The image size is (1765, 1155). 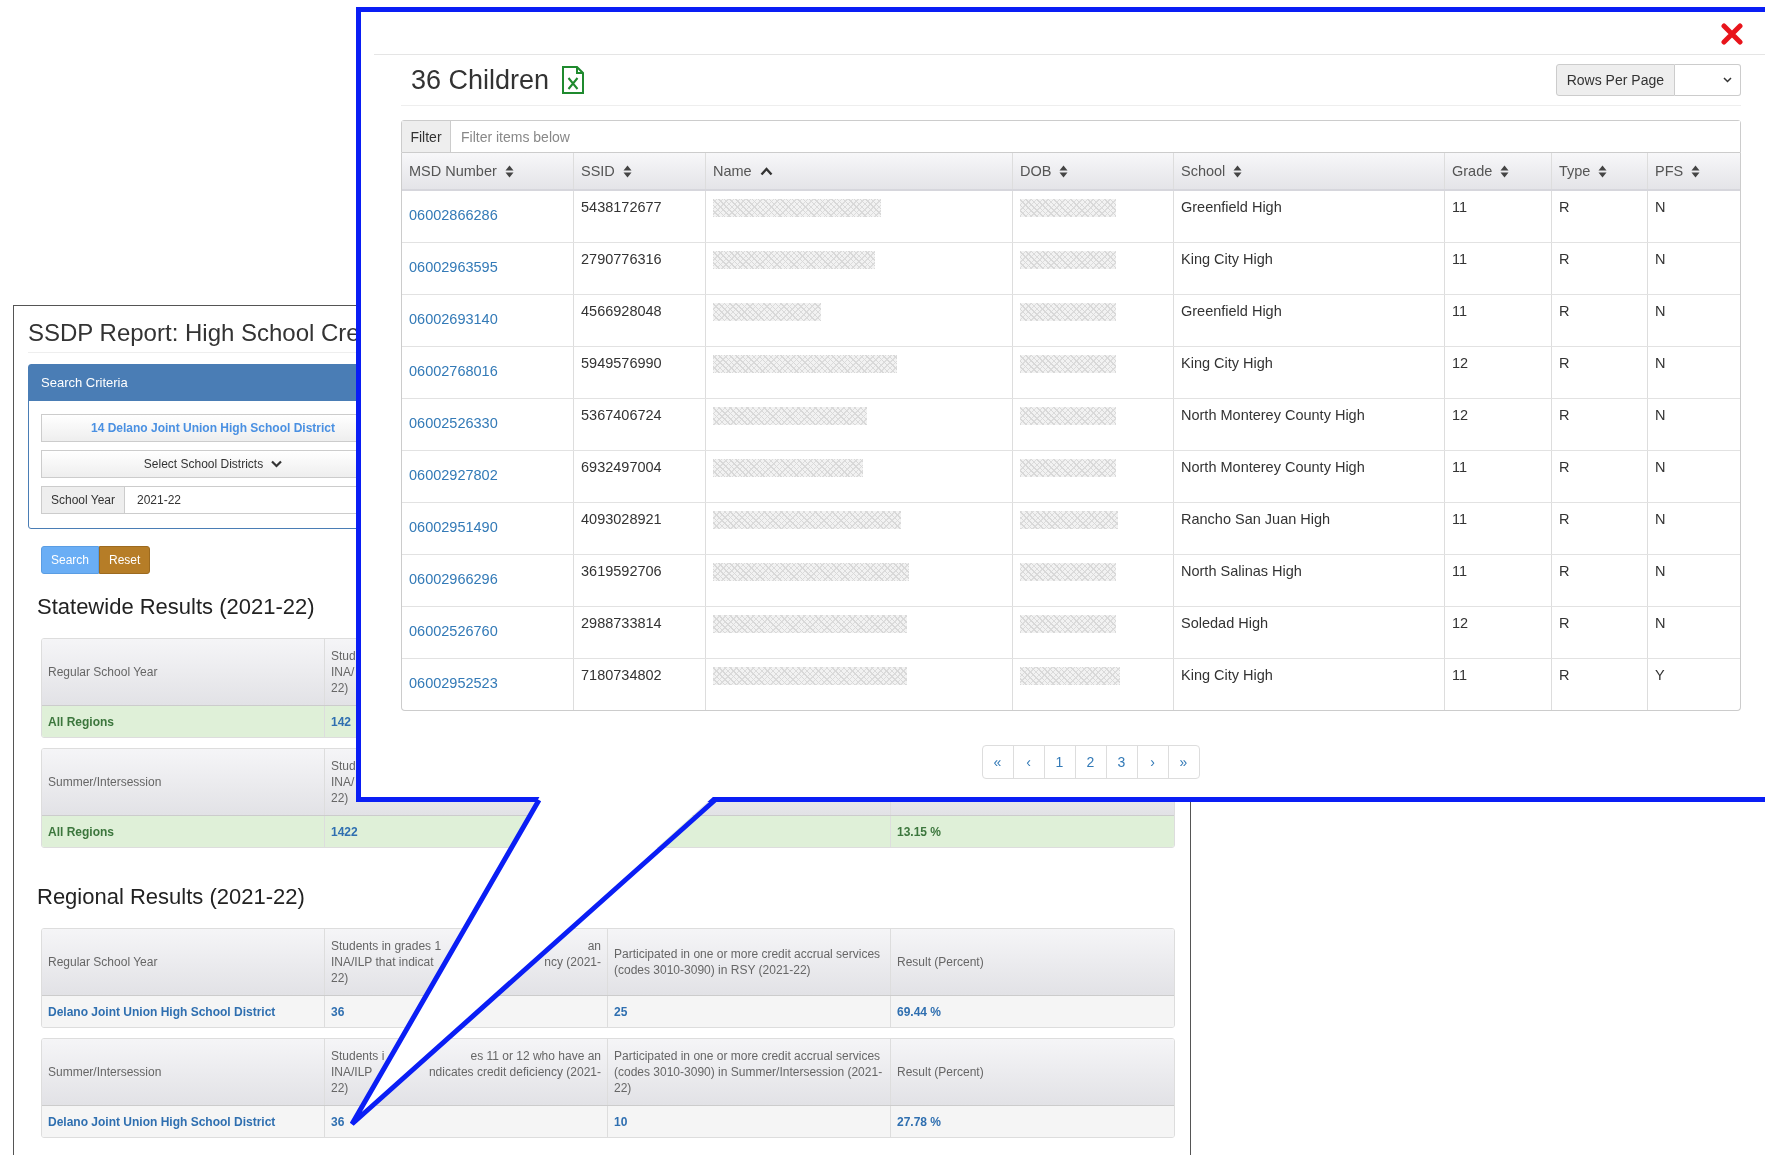 What do you see at coordinates (1241, 571) in the screenshot?
I see `school-text: North Salinas High` at bounding box center [1241, 571].